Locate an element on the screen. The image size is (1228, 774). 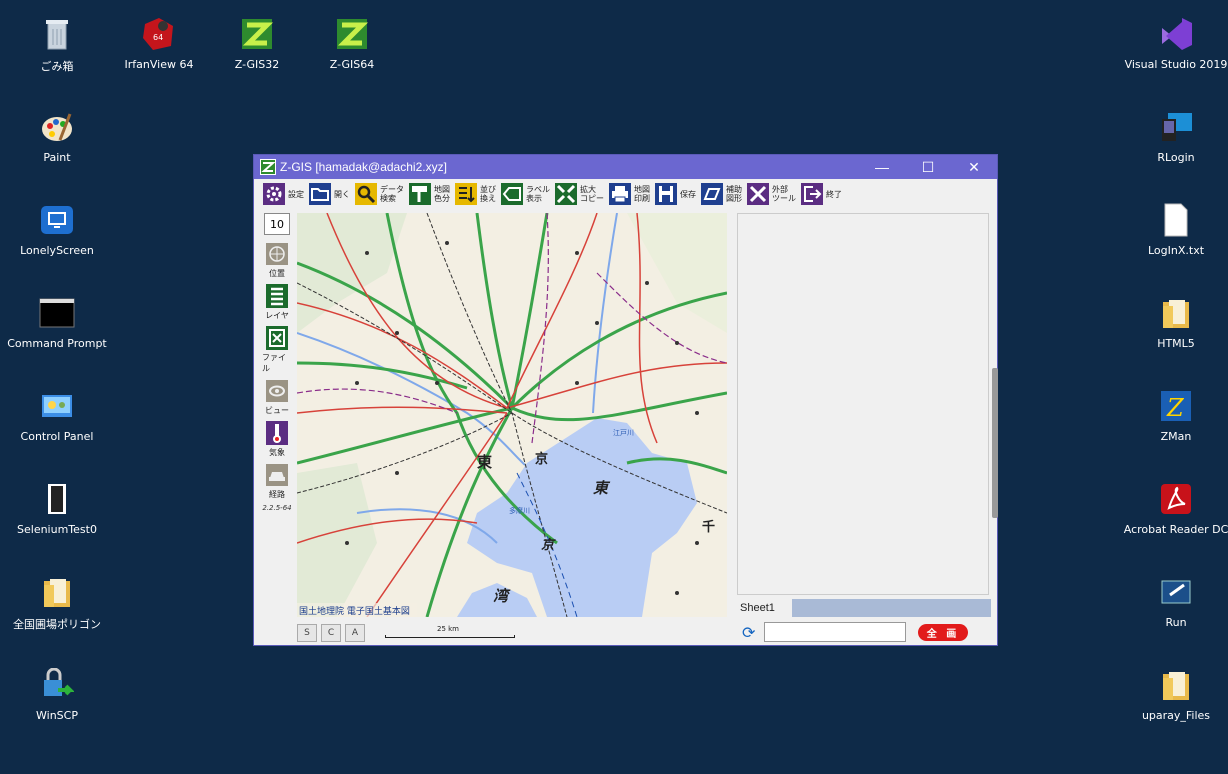
side-button: レイヤ is located at coordinates (277, 302).